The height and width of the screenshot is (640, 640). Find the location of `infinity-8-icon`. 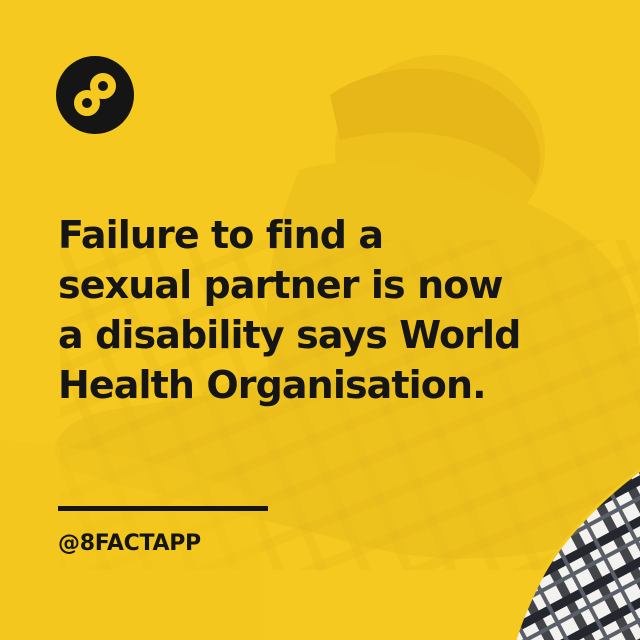

infinity-8-icon is located at coordinates (95, 95).